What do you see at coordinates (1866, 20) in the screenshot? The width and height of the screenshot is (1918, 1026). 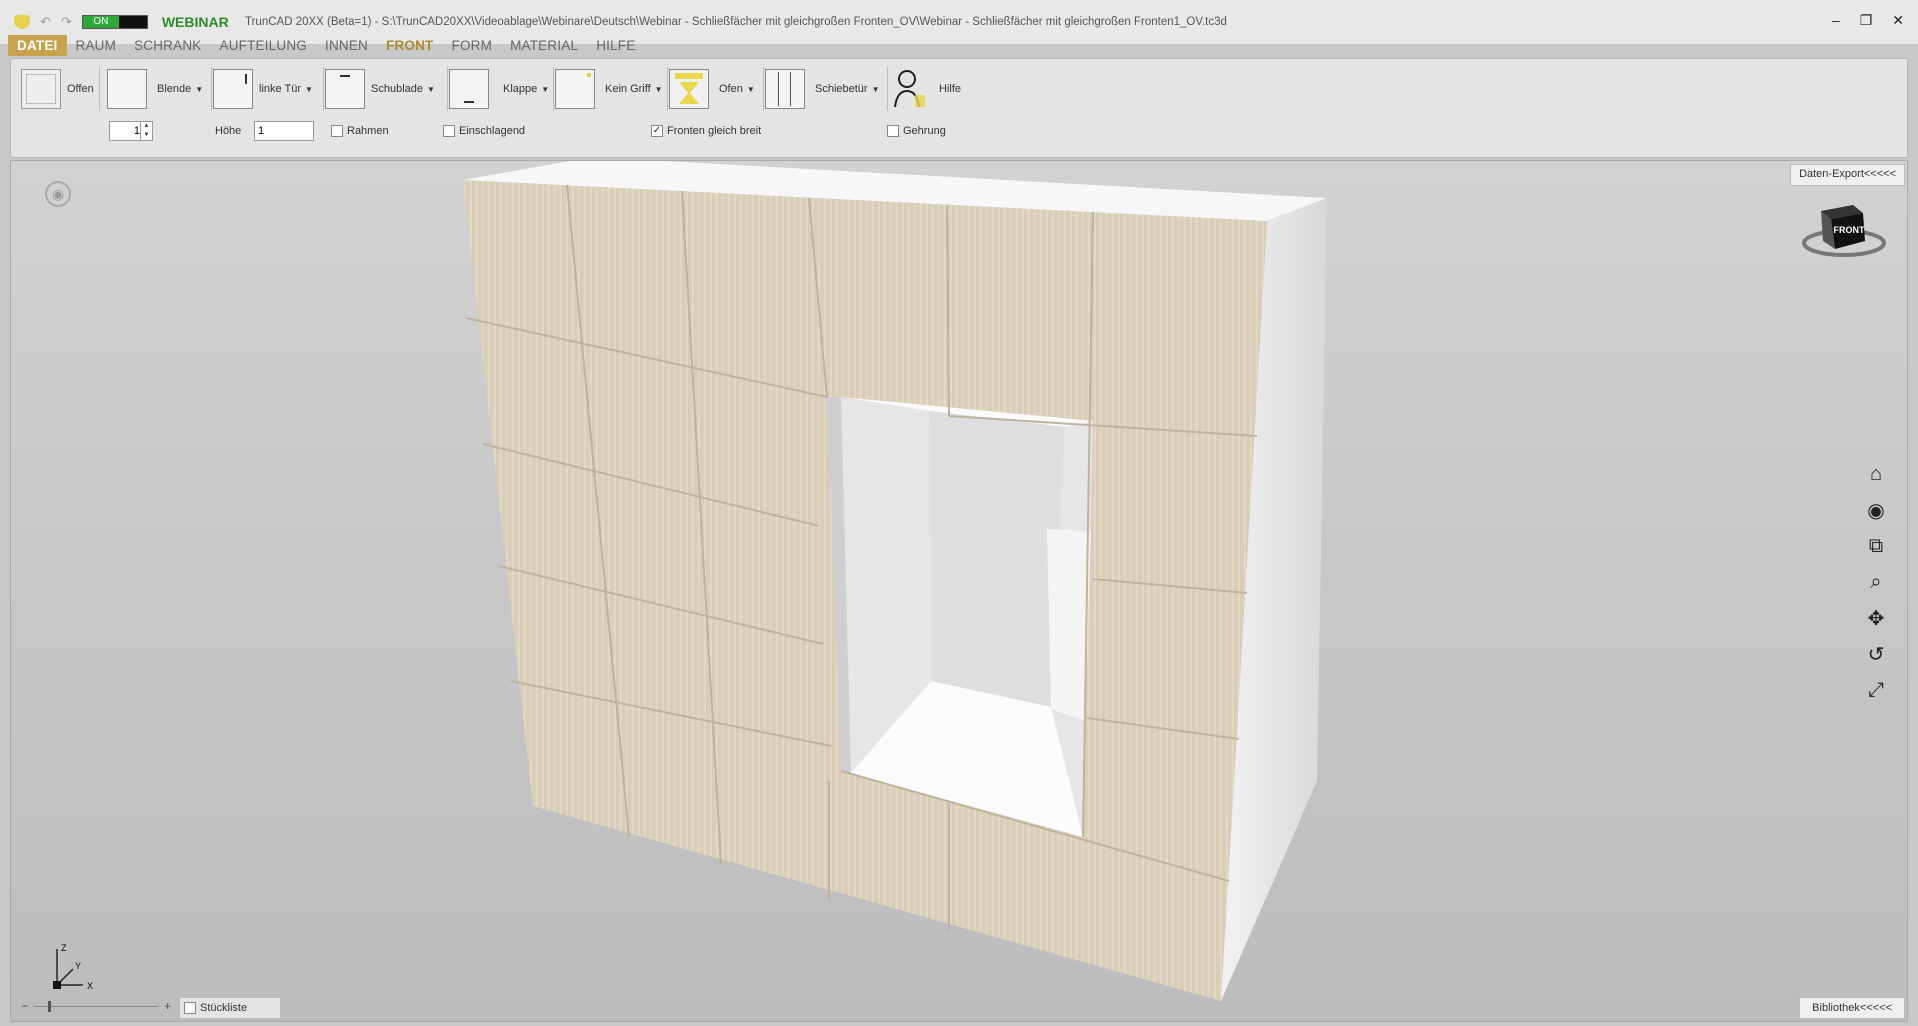 I see `restore-button: ❐` at bounding box center [1866, 20].